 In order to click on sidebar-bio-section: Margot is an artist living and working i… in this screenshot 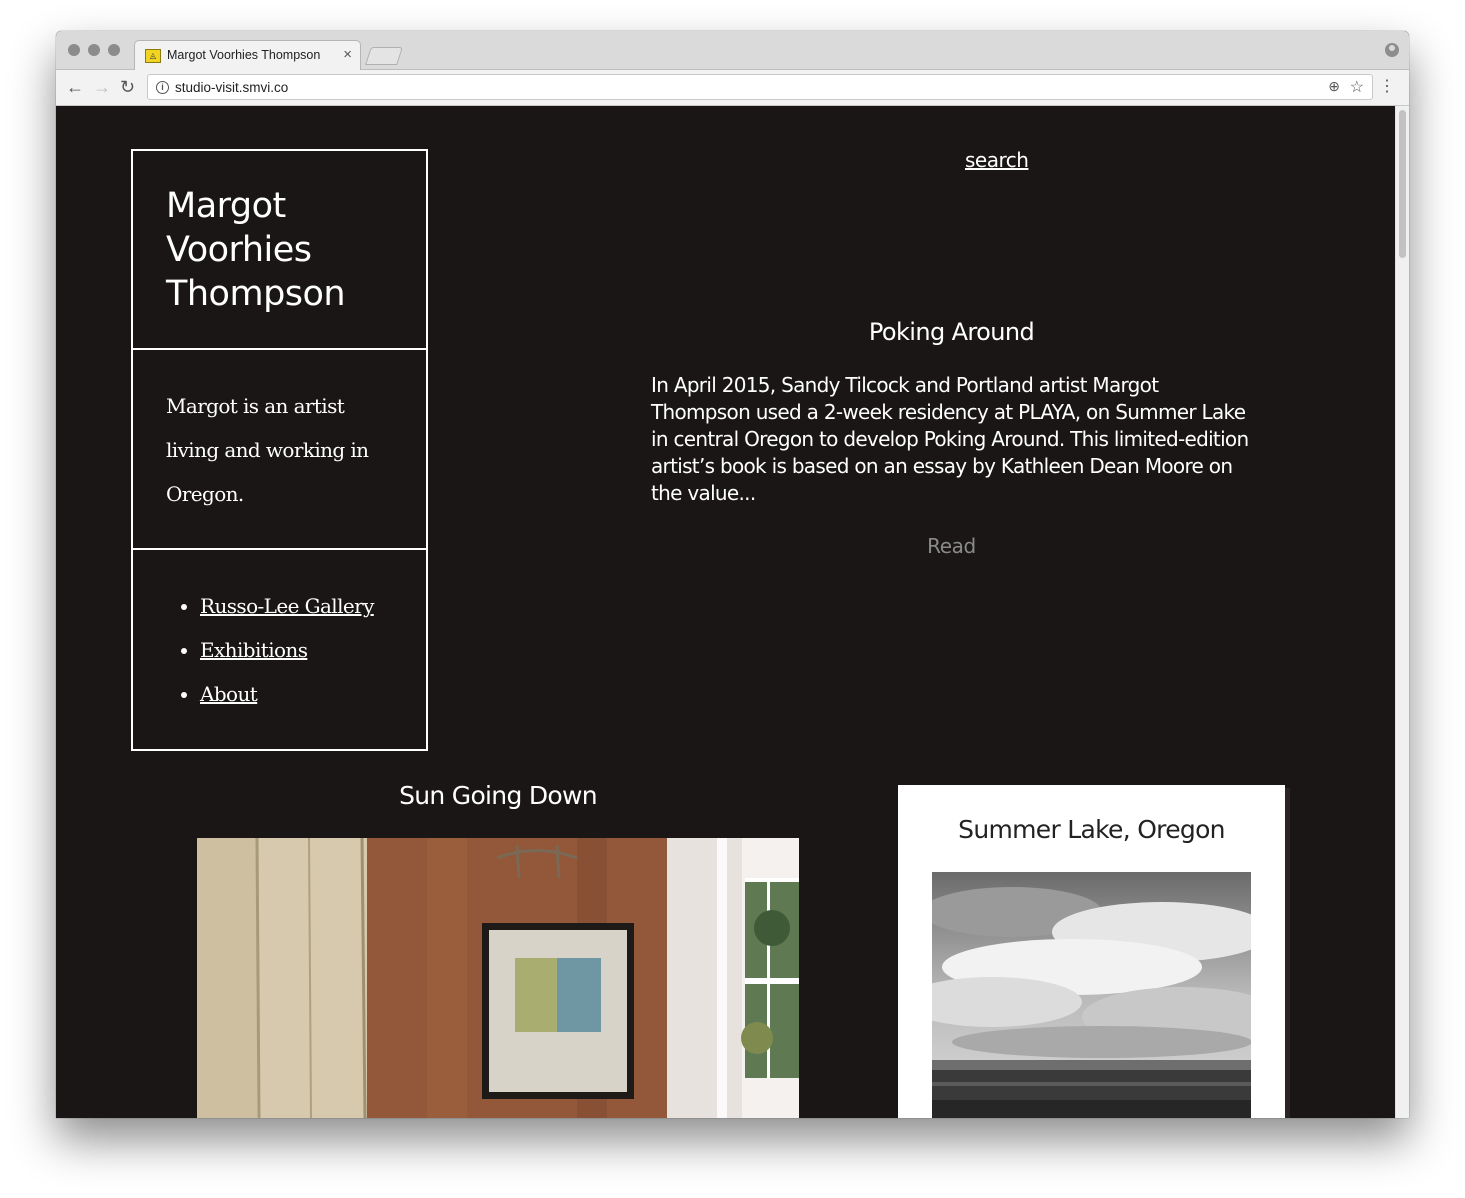, I will do `click(279, 450)`.